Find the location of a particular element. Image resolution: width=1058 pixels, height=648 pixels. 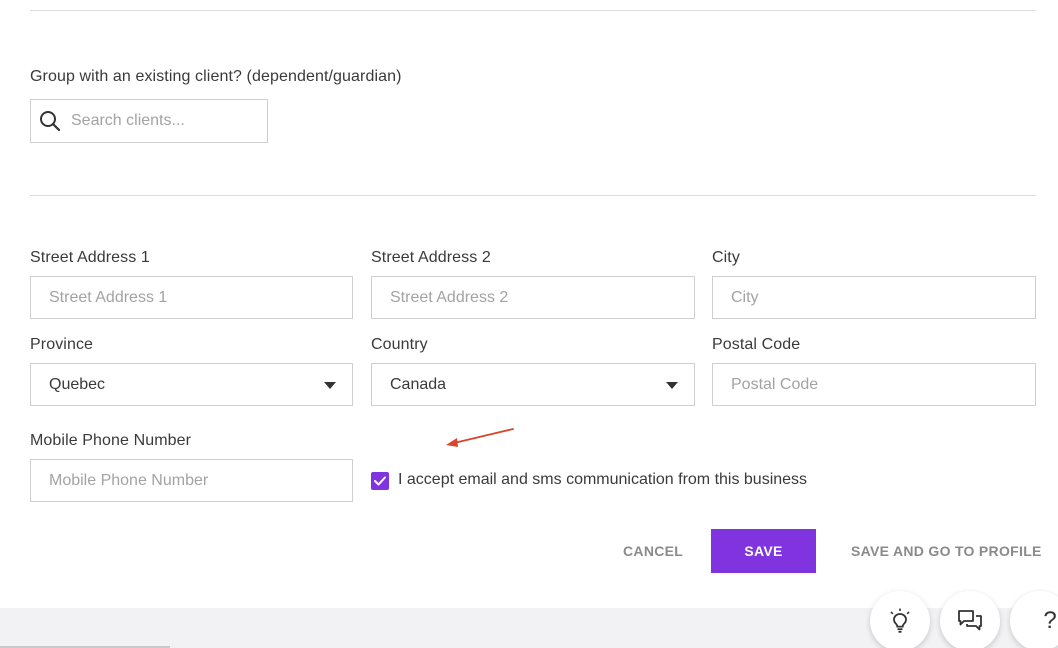

postal-input is located at coordinates (874, 384).